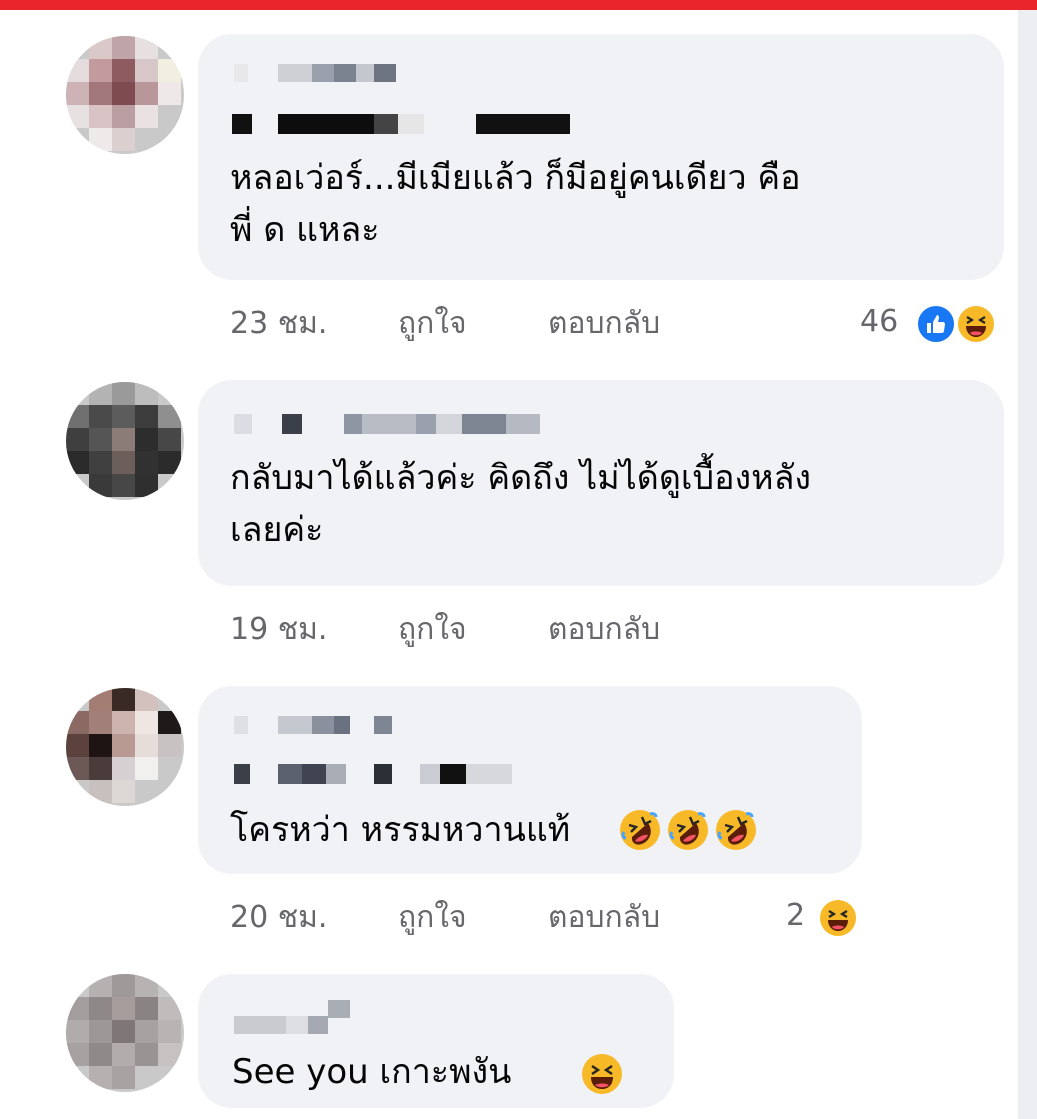 Image resolution: width=1037 pixels, height=1119 pixels. Describe the element at coordinates (305, 230) in the screenshot. I see `comment-text-line: พี่ ด แหละ` at that location.